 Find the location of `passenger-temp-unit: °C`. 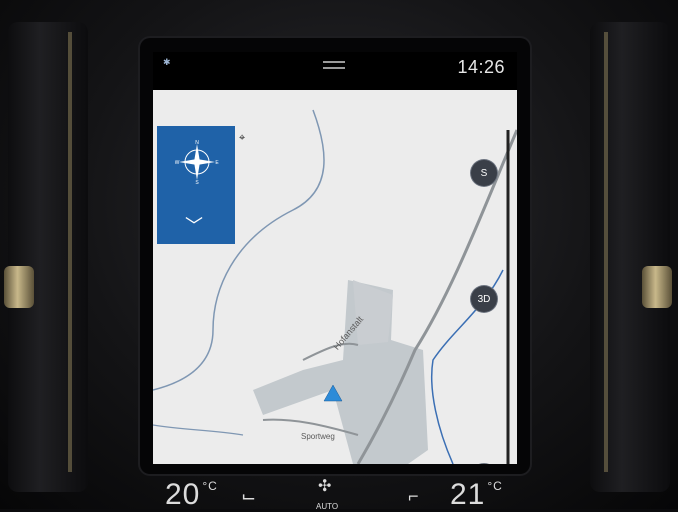

passenger-temp-unit: °C is located at coordinates (495, 486).